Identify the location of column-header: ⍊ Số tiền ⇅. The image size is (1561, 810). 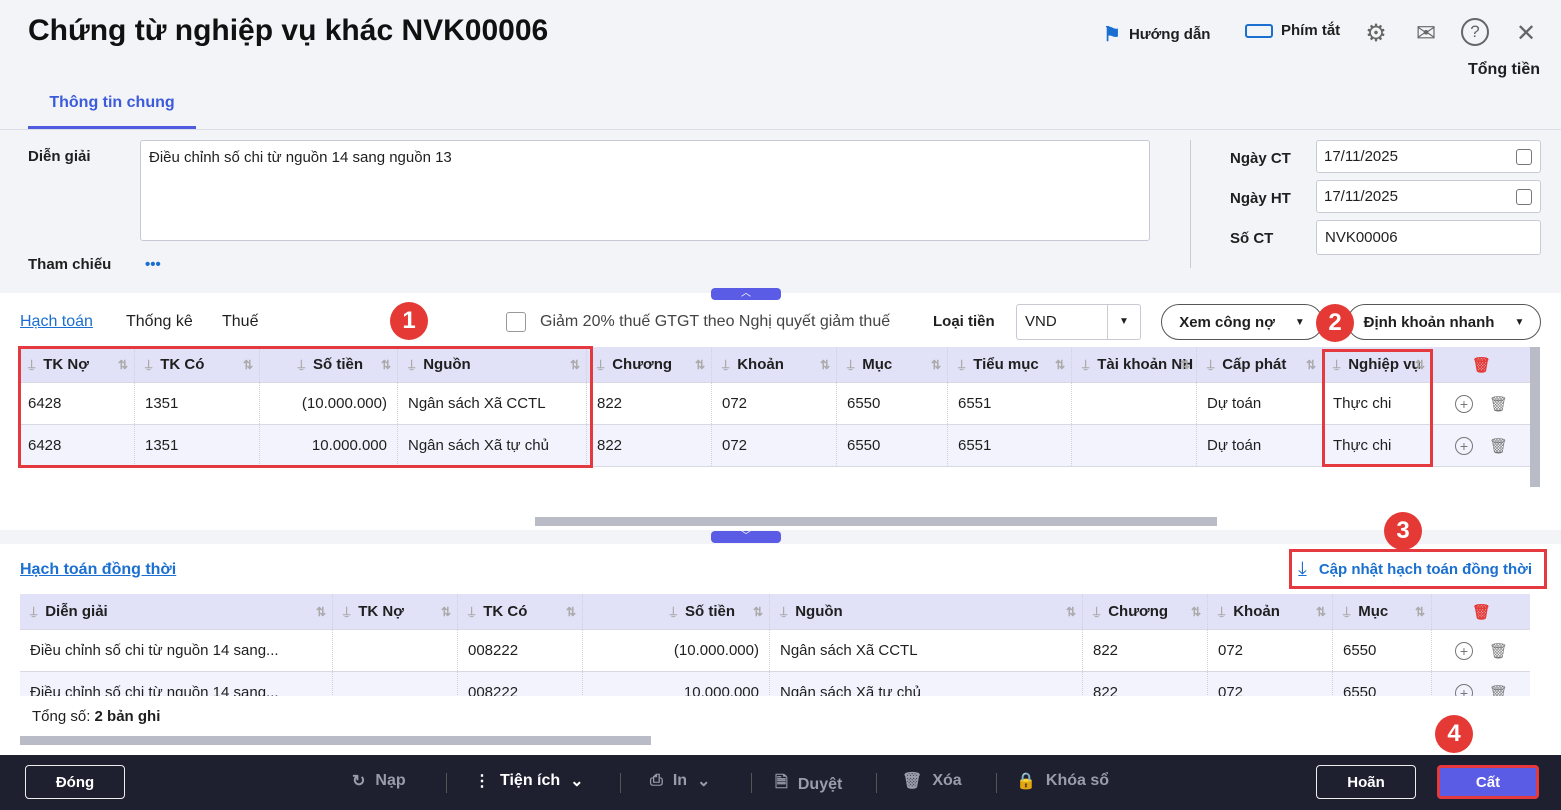
(676, 611).